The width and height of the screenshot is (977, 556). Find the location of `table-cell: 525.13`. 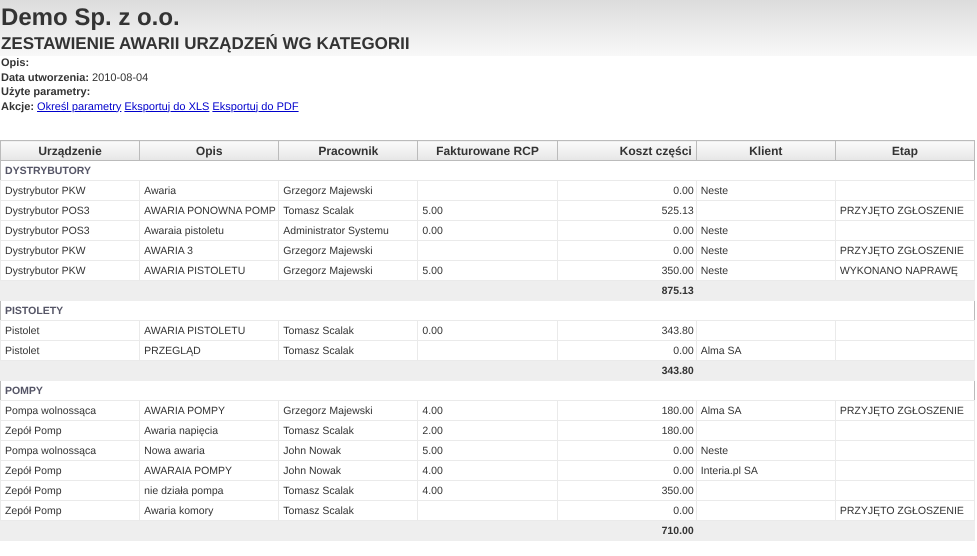

table-cell: 525.13 is located at coordinates (678, 210).